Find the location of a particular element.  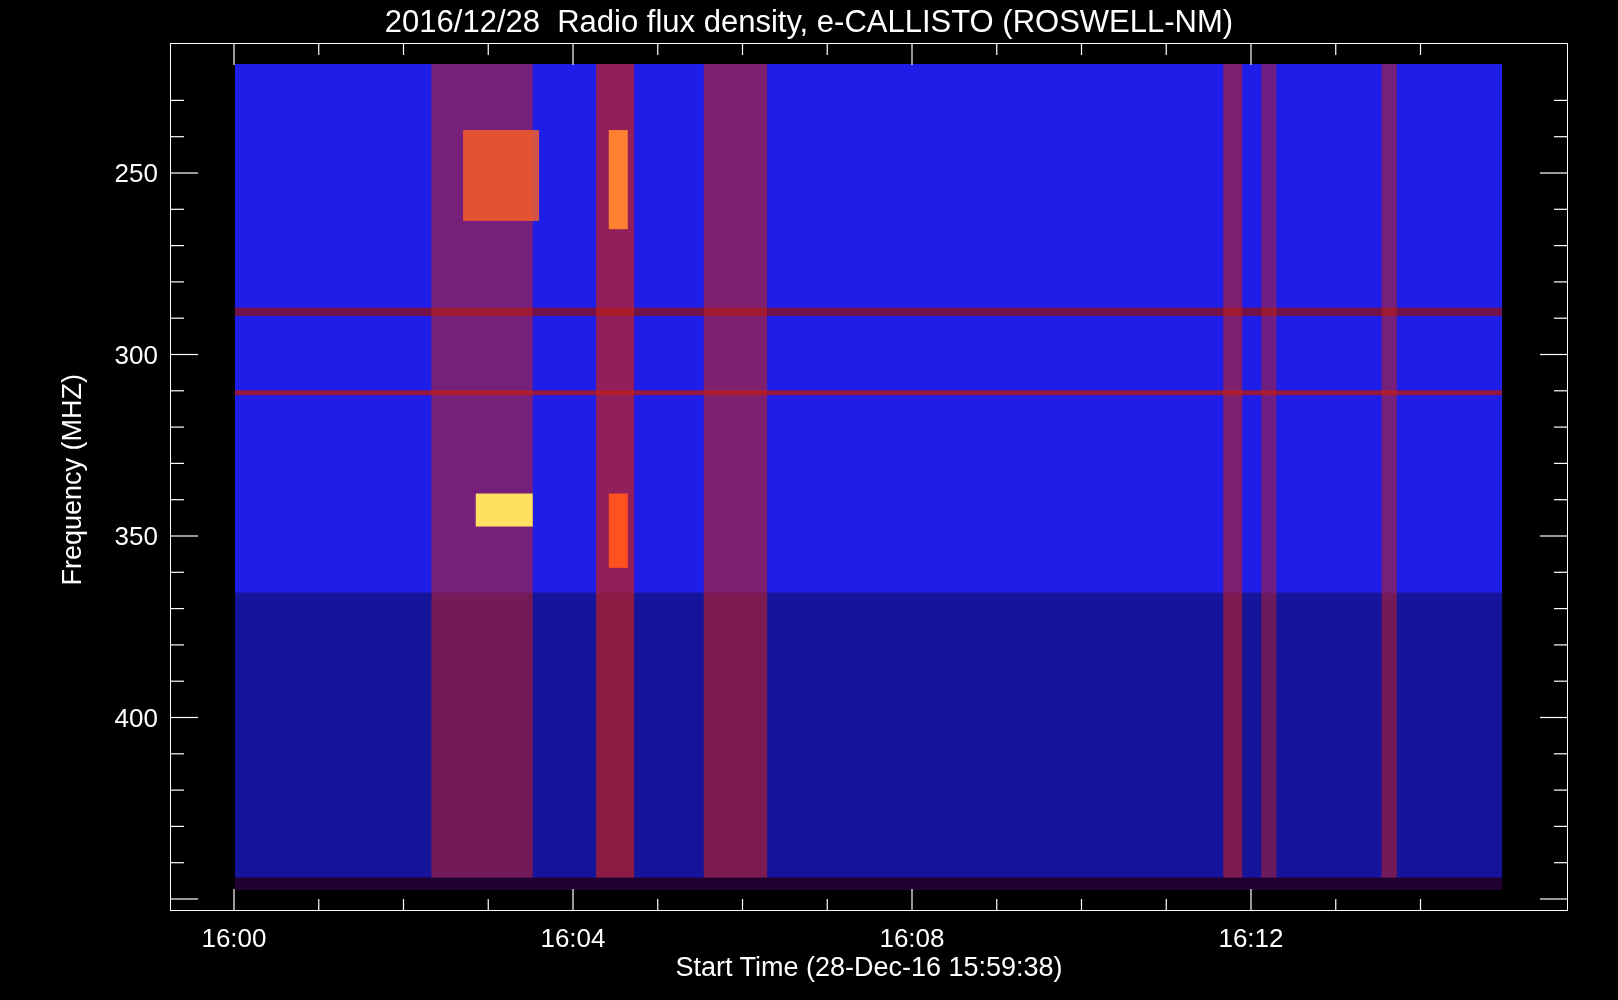

y-tick-label: 400 is located at coordinates (135, 717).